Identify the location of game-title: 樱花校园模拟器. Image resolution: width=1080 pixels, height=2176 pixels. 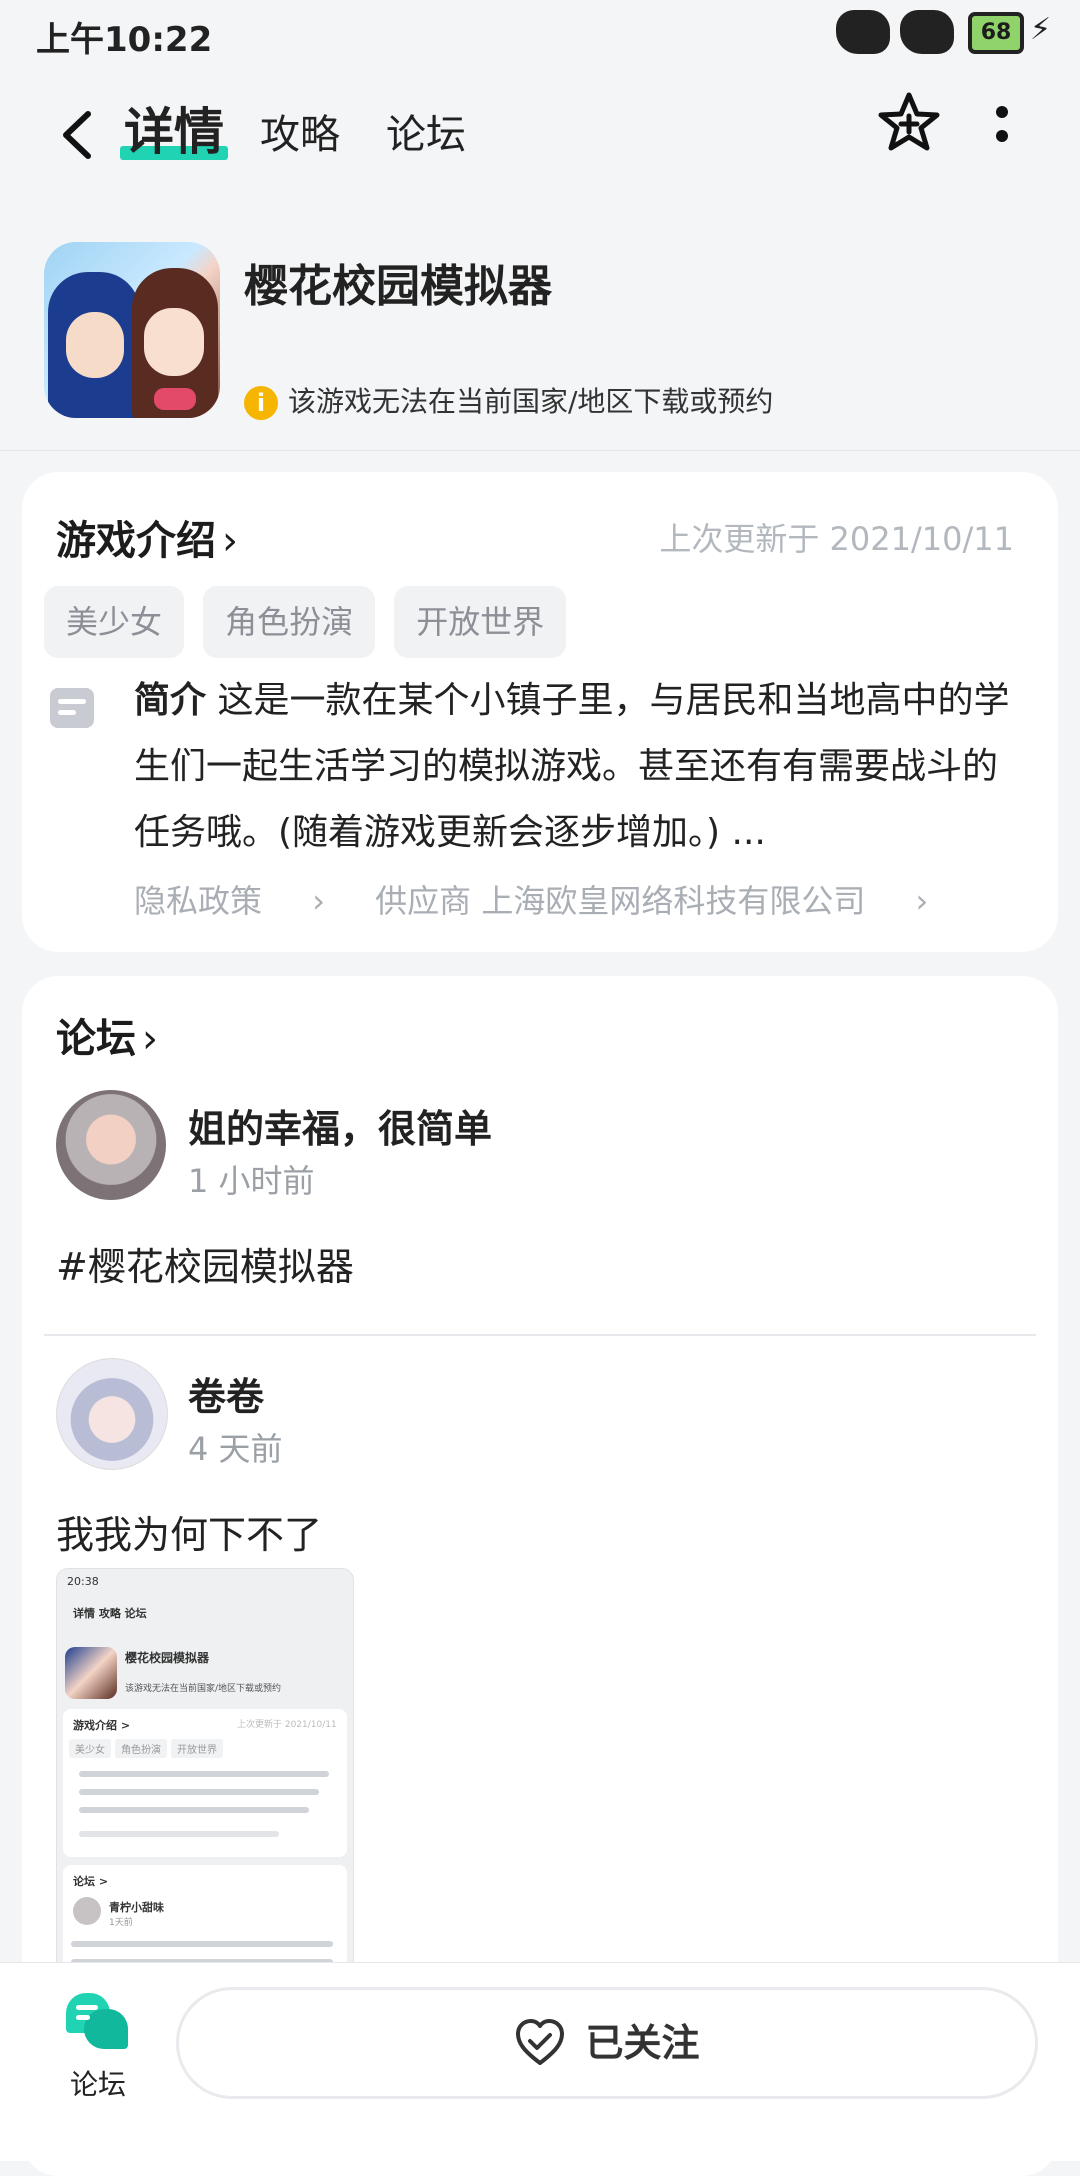
(398, 286).